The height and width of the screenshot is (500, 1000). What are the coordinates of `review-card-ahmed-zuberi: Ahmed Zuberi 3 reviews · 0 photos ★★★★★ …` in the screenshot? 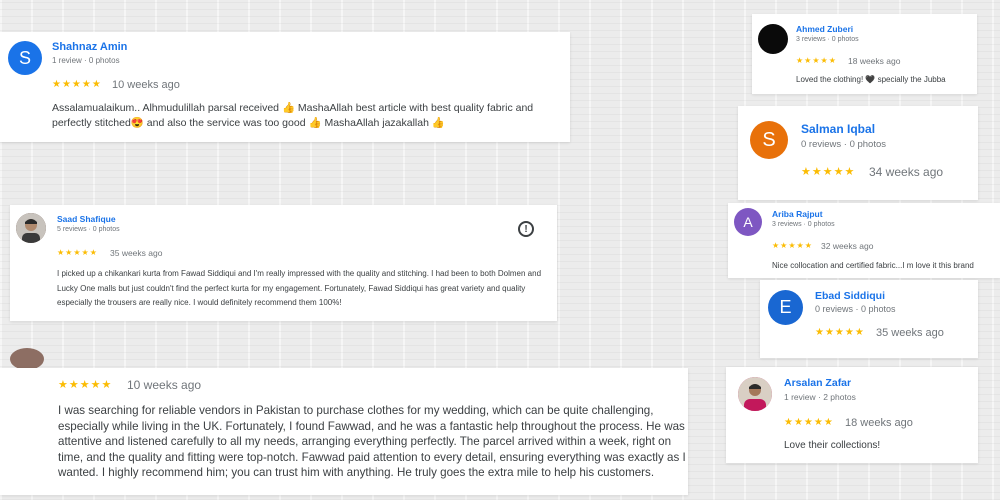 It's located at (864, 54).